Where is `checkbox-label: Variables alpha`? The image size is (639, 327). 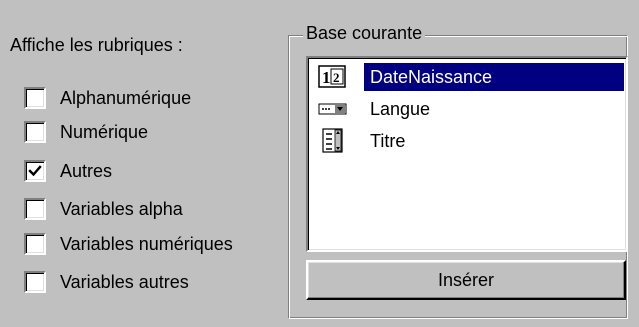
checkbox-label: Variables alpha is located at coordinates (121, 209).